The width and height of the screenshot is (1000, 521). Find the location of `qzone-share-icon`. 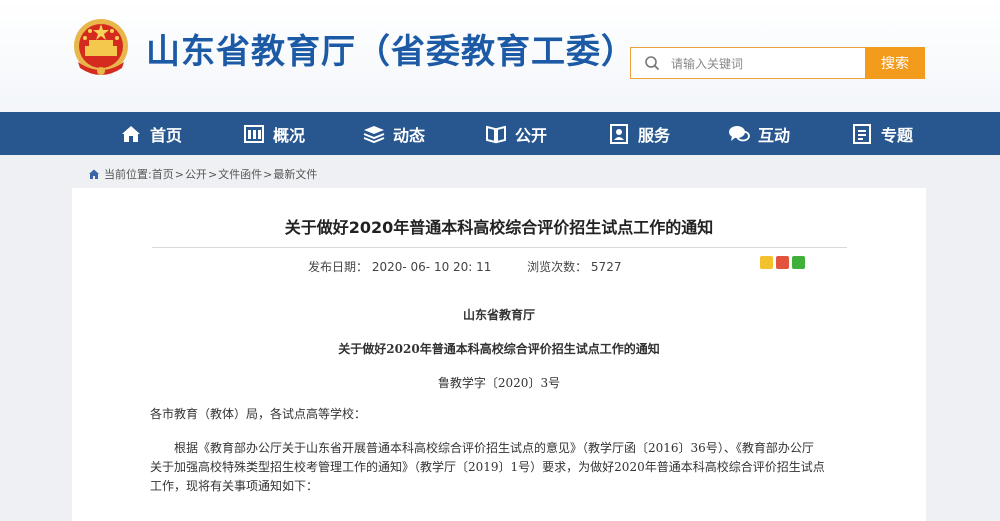

qzone-share-icon is located at coordinates (766, 262).